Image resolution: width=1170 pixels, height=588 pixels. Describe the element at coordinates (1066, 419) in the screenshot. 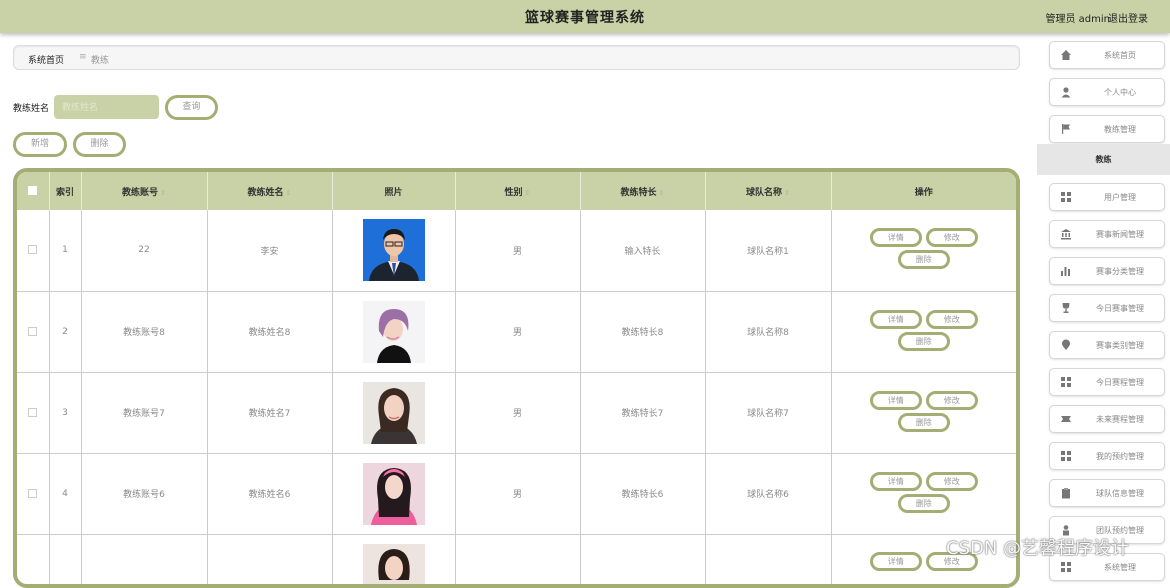

I see `tag-icon` at that location.